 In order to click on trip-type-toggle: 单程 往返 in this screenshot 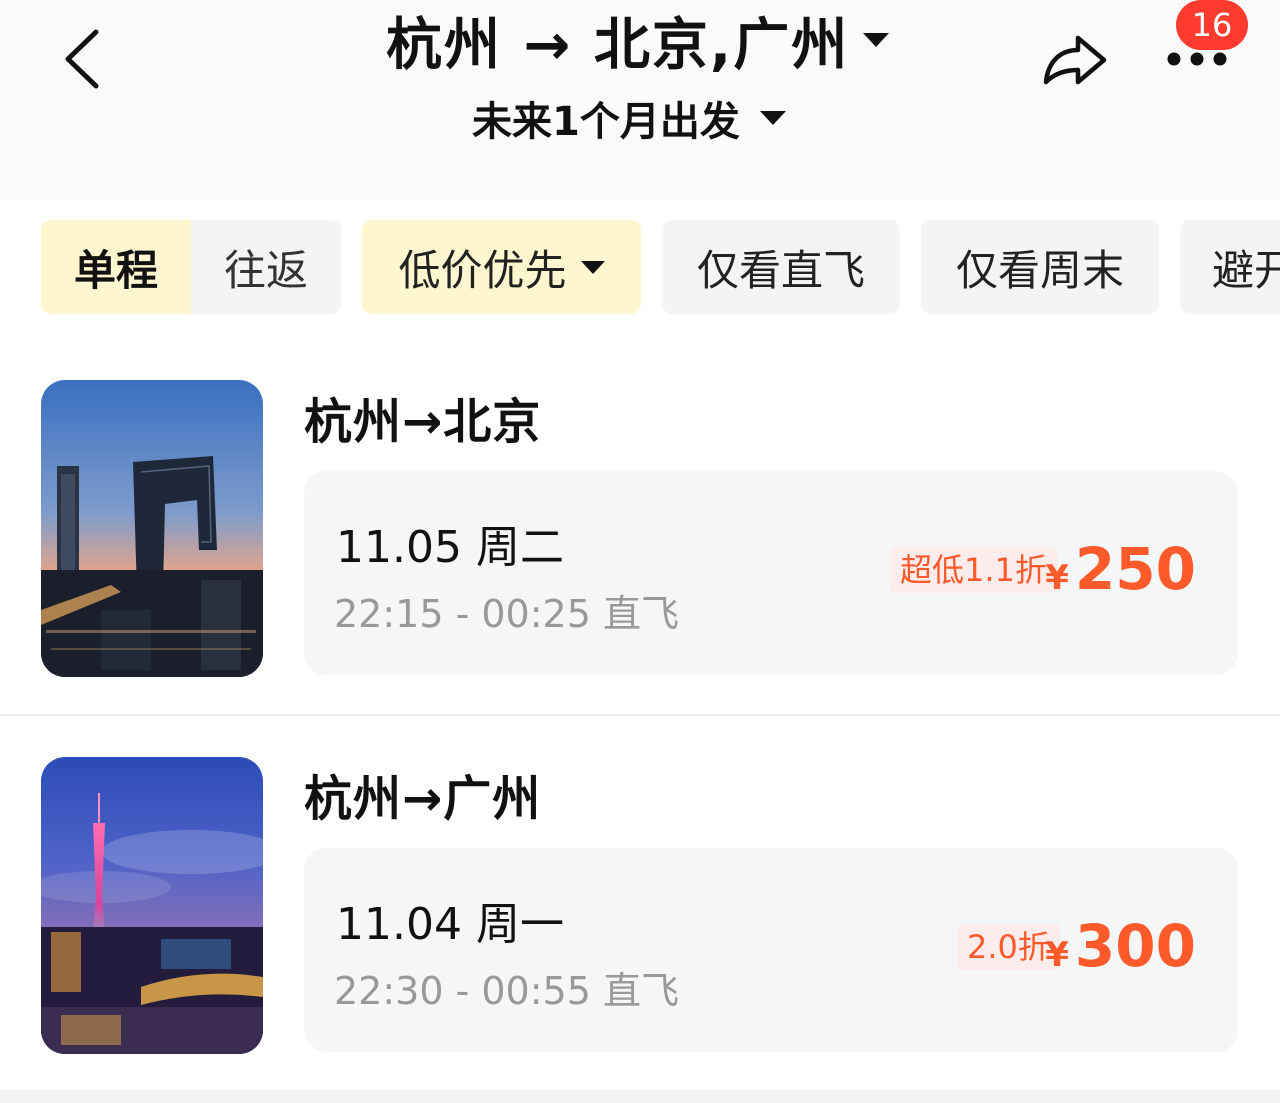, I will do `click(191, 267)`.